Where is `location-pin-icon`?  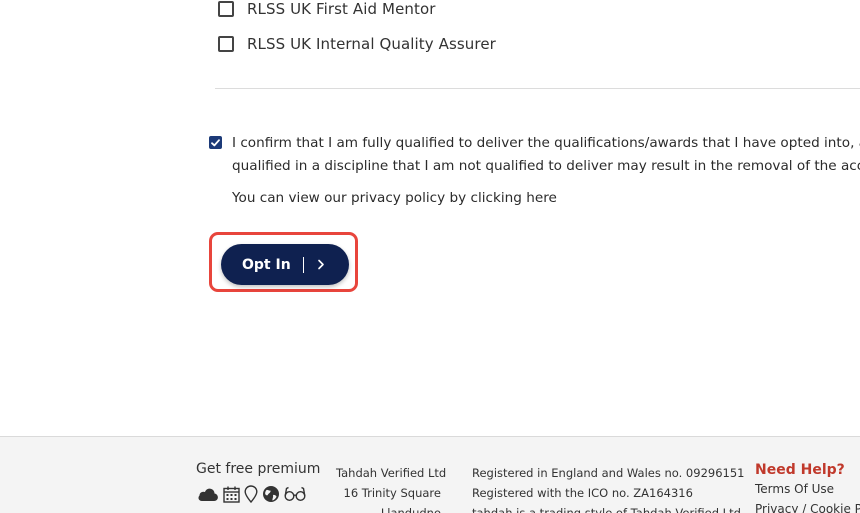
location-pin-icon is located at coordinates (251, 494).